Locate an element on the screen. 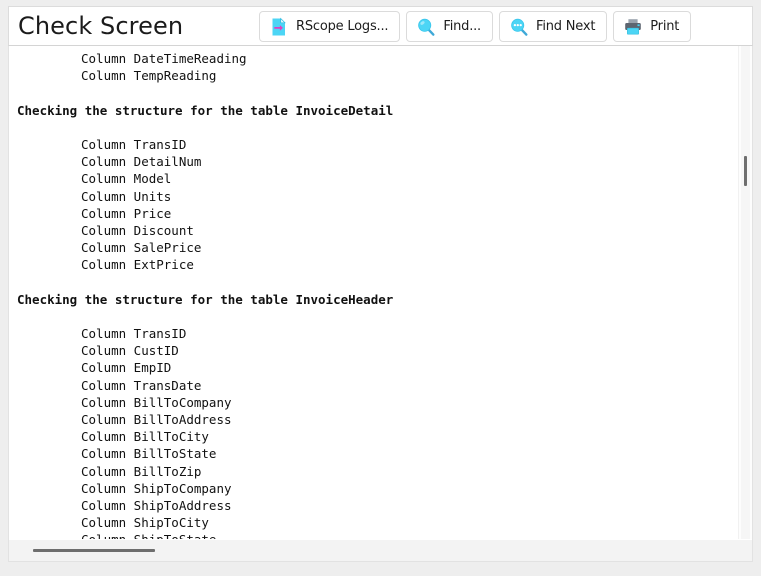 The width and height of the screenshot is (761, 576). print-button: Print is located at coordinates (652, 26).